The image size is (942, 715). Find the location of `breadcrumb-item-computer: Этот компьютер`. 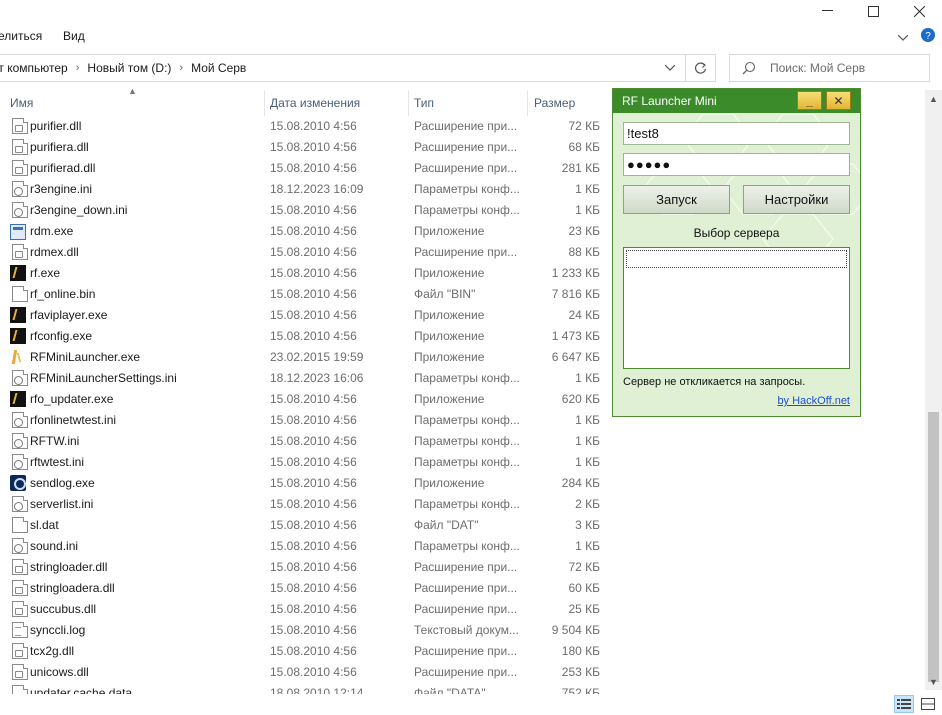

breadcrumb-item-computer: Этот компьютер is located at coordinates (34, 68).